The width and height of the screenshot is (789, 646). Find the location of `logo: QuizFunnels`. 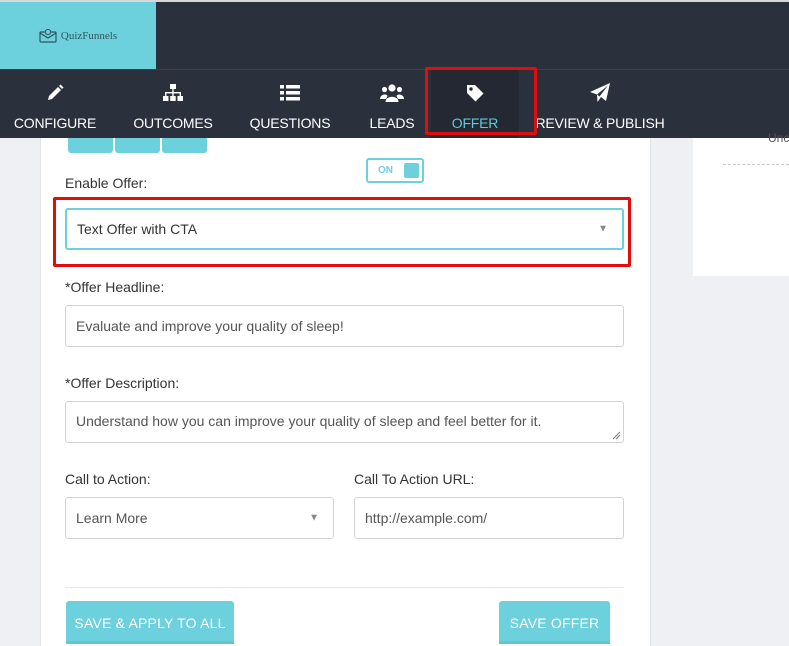

logo: QuizFunnels is located at coordinates (78, 35).